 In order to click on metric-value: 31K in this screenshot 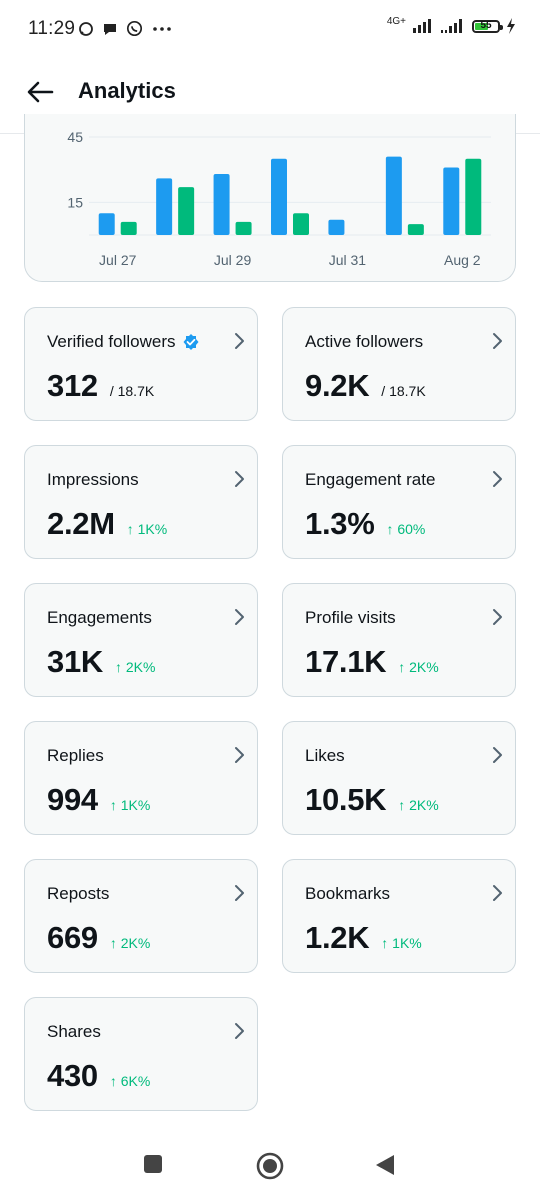, I will do `click(75, 661)`.